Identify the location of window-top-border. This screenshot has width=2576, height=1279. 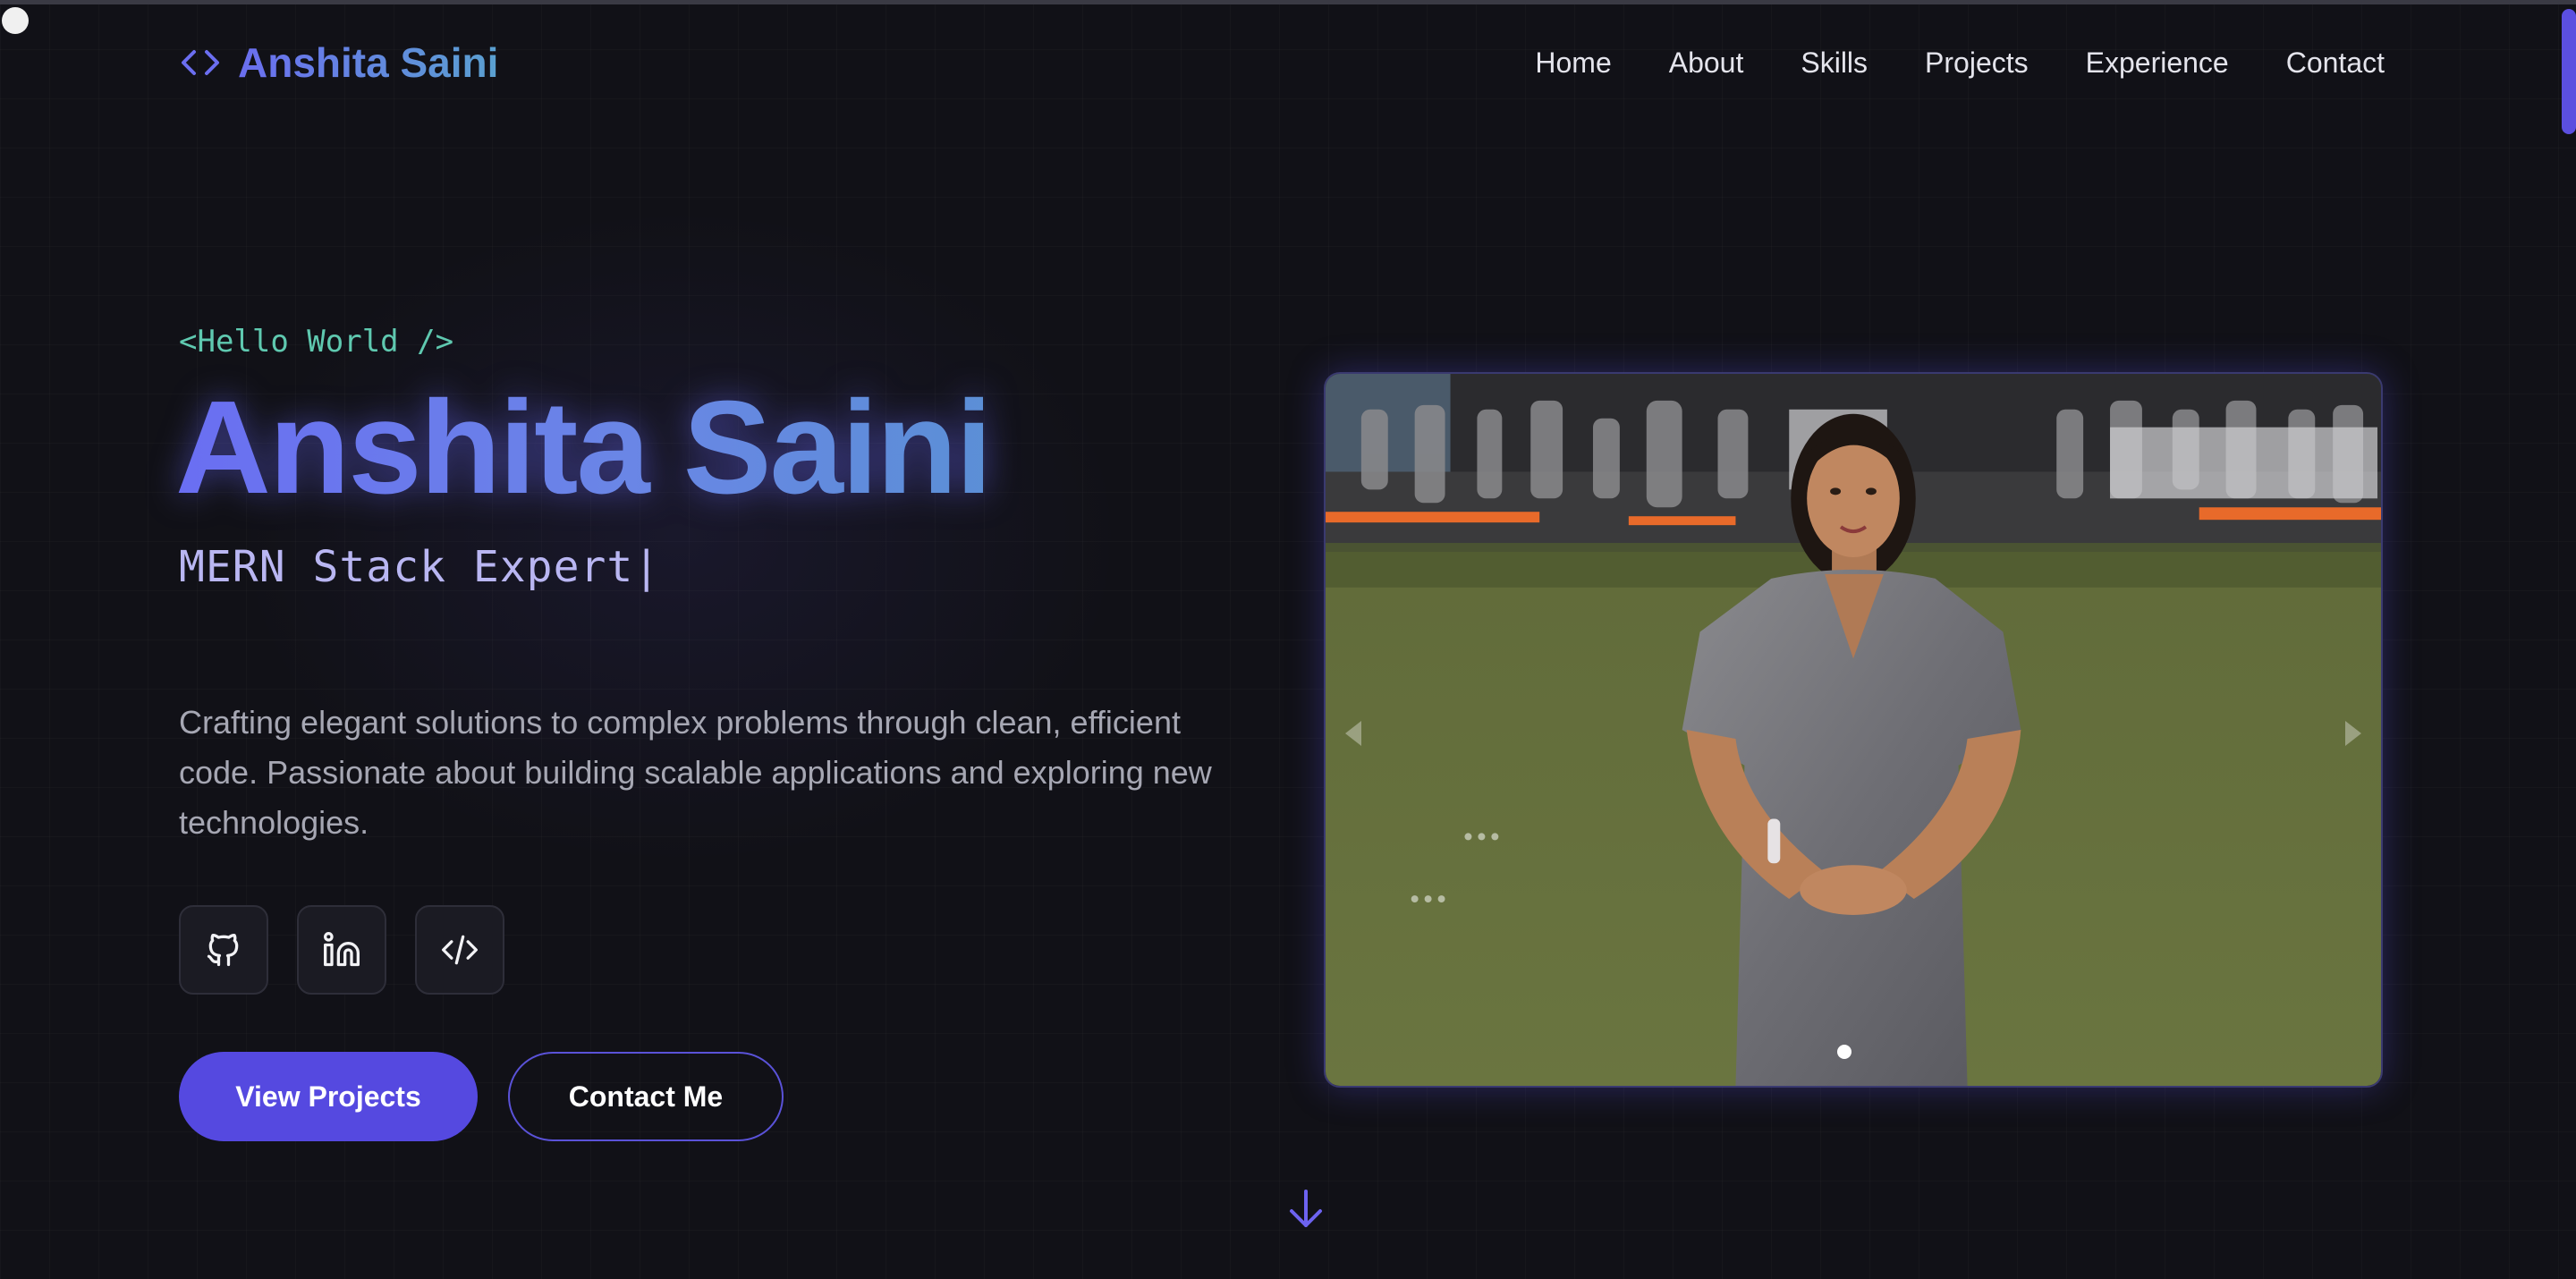
(1288, 2).